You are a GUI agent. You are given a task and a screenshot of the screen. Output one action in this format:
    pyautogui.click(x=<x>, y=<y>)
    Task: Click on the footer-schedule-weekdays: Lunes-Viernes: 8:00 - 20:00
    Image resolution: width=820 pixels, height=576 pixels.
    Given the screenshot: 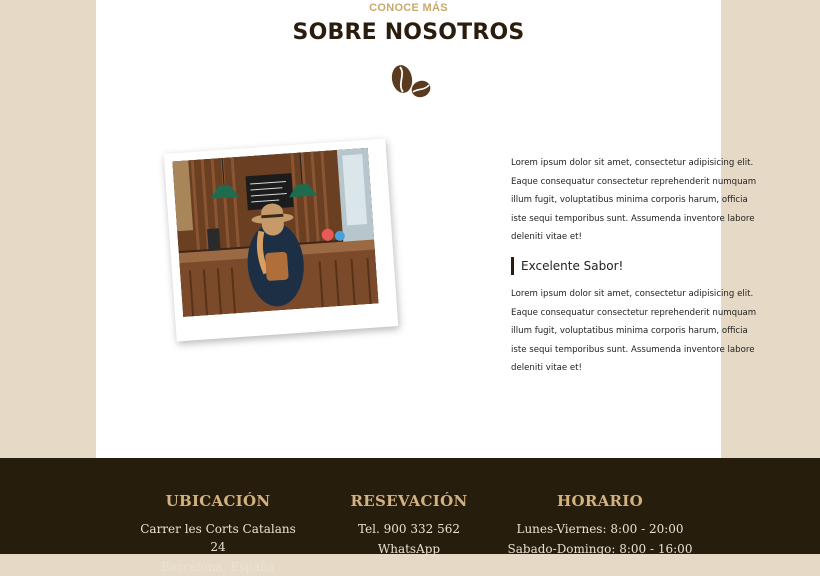 What is the action you would take?
    pyautogui.click(x=600, y=529)
    